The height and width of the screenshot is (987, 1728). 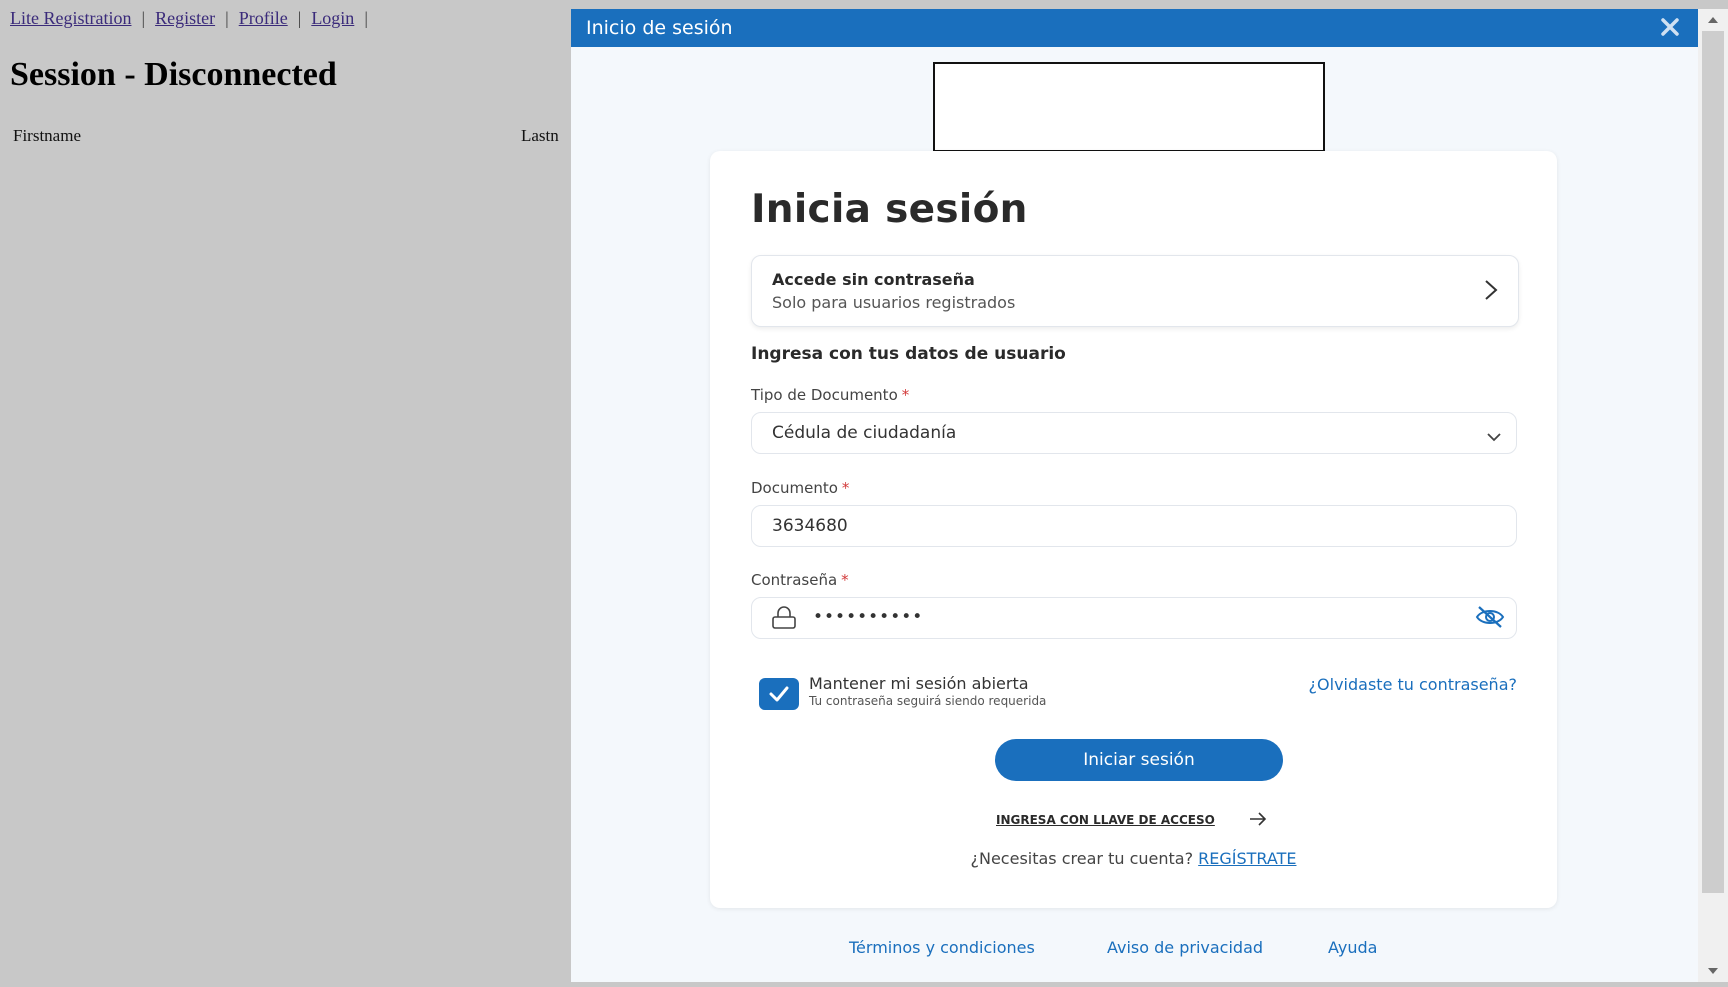 What do you see at coordinates (784, 620) in the screenshot?
I see `lock-icon` at bounding box center [784, 620].